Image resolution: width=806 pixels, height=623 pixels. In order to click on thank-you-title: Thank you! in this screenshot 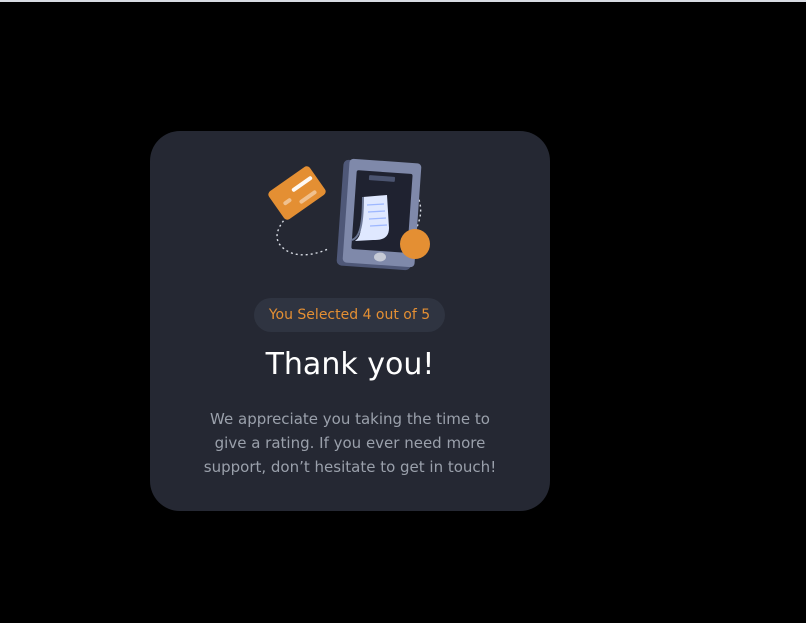, I will do `click(350, 364)`.